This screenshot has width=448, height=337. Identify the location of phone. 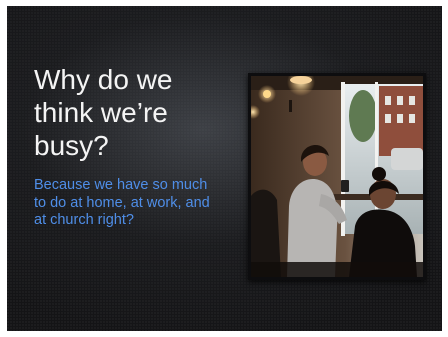
(345, 186).